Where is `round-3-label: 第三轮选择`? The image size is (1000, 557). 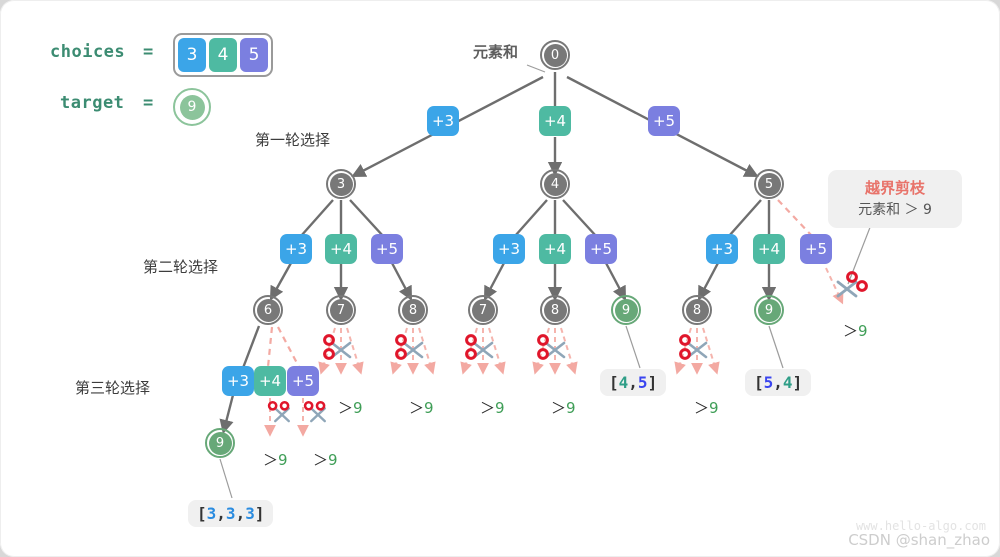 round-3-label: 第三轮选择 is located at coordinates (113, 388).